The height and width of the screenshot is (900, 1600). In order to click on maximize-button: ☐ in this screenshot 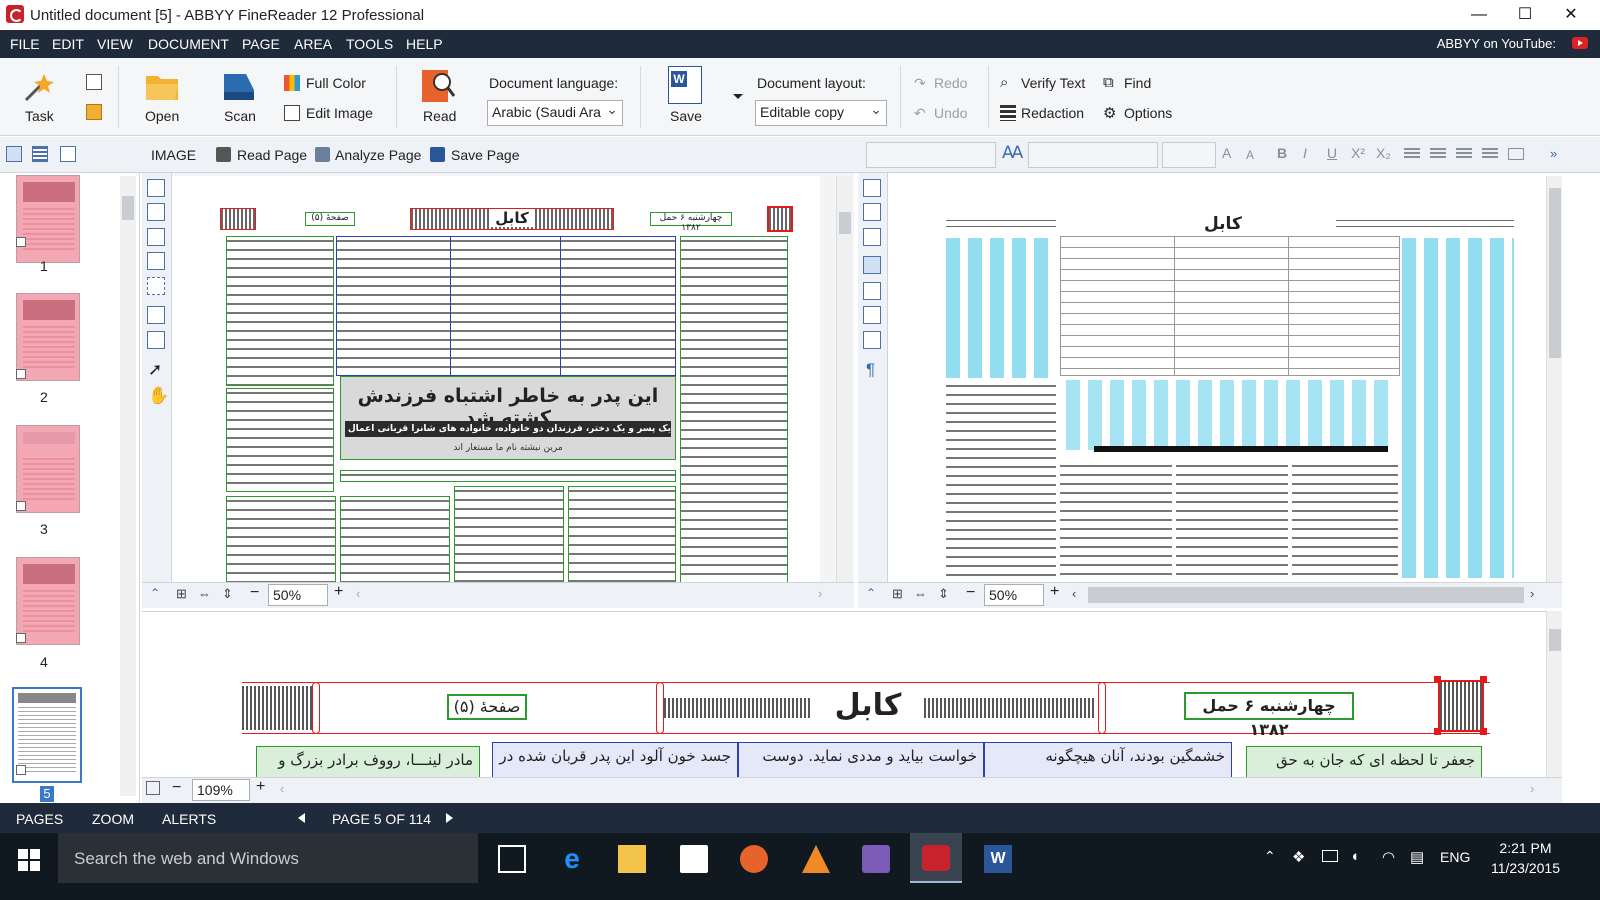, I will do `click(1525, 15)`.